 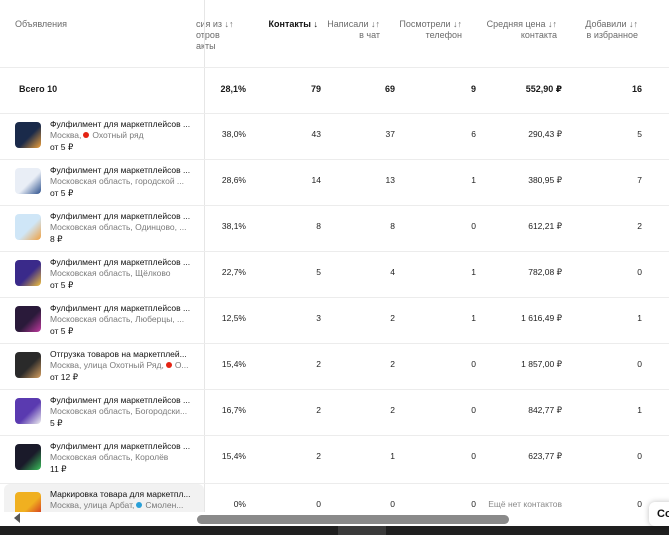 What do you see at coordinates (316, 134) in the screenshot?
I see `contacts-cell: 43` at bounding box center [316, 134].